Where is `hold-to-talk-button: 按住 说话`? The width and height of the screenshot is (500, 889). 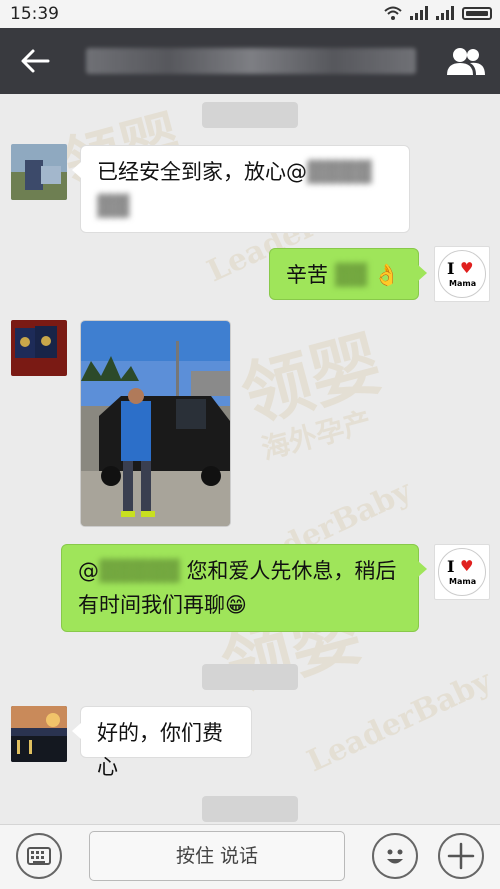 hold-to-talk-button: 按住 说话 is located at coordinates (217, 856).